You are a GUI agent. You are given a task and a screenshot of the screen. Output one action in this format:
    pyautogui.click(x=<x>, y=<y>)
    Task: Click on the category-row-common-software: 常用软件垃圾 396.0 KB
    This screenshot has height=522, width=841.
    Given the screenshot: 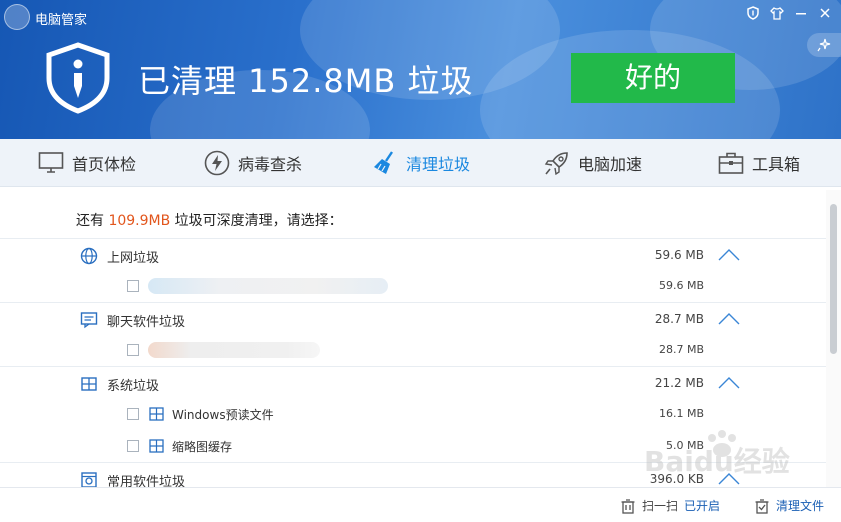 What is the action you would take?
    pyautogui.click(x=413, y=474)
    